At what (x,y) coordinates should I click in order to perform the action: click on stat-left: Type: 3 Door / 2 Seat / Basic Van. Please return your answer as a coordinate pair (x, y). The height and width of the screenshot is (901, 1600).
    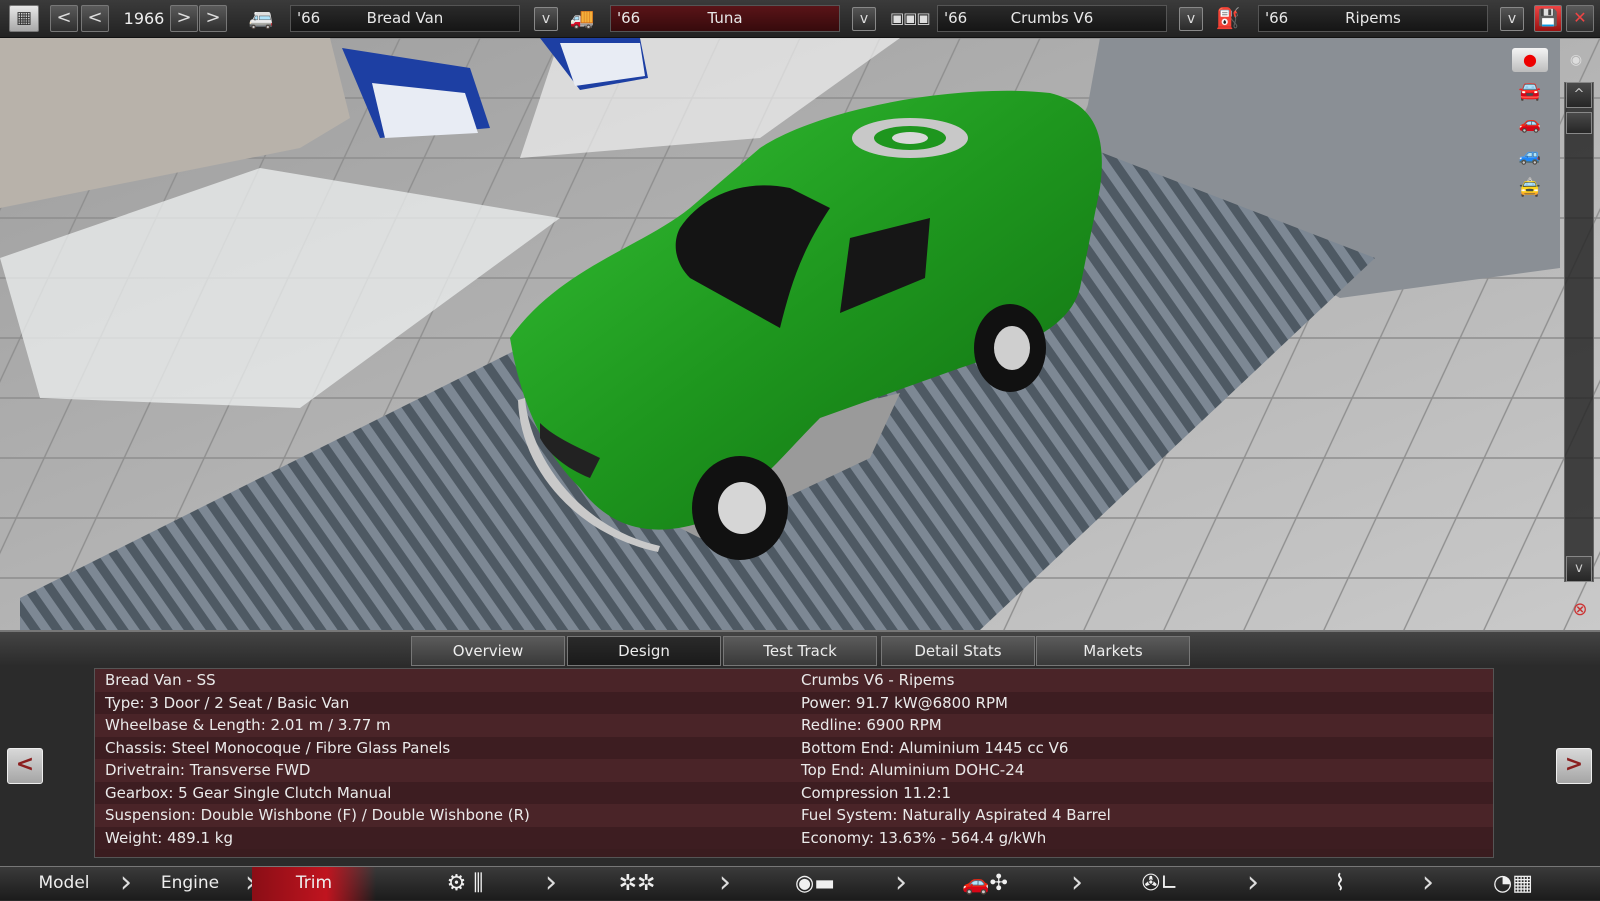
    Looking at the image, I should click on (227, 702).